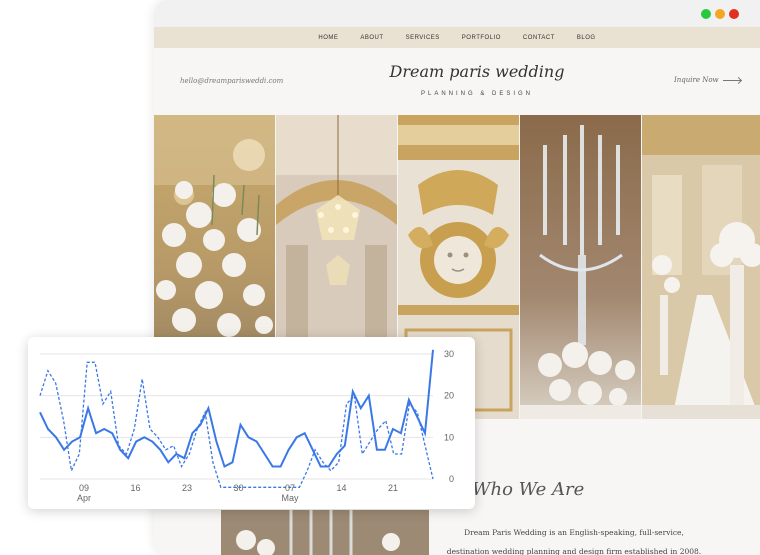 The width and height of the screenshot is (760, 555). Describe the element at coordinates (449, 396) in the screenshot. I see `y-tick-label: 20` at that location.